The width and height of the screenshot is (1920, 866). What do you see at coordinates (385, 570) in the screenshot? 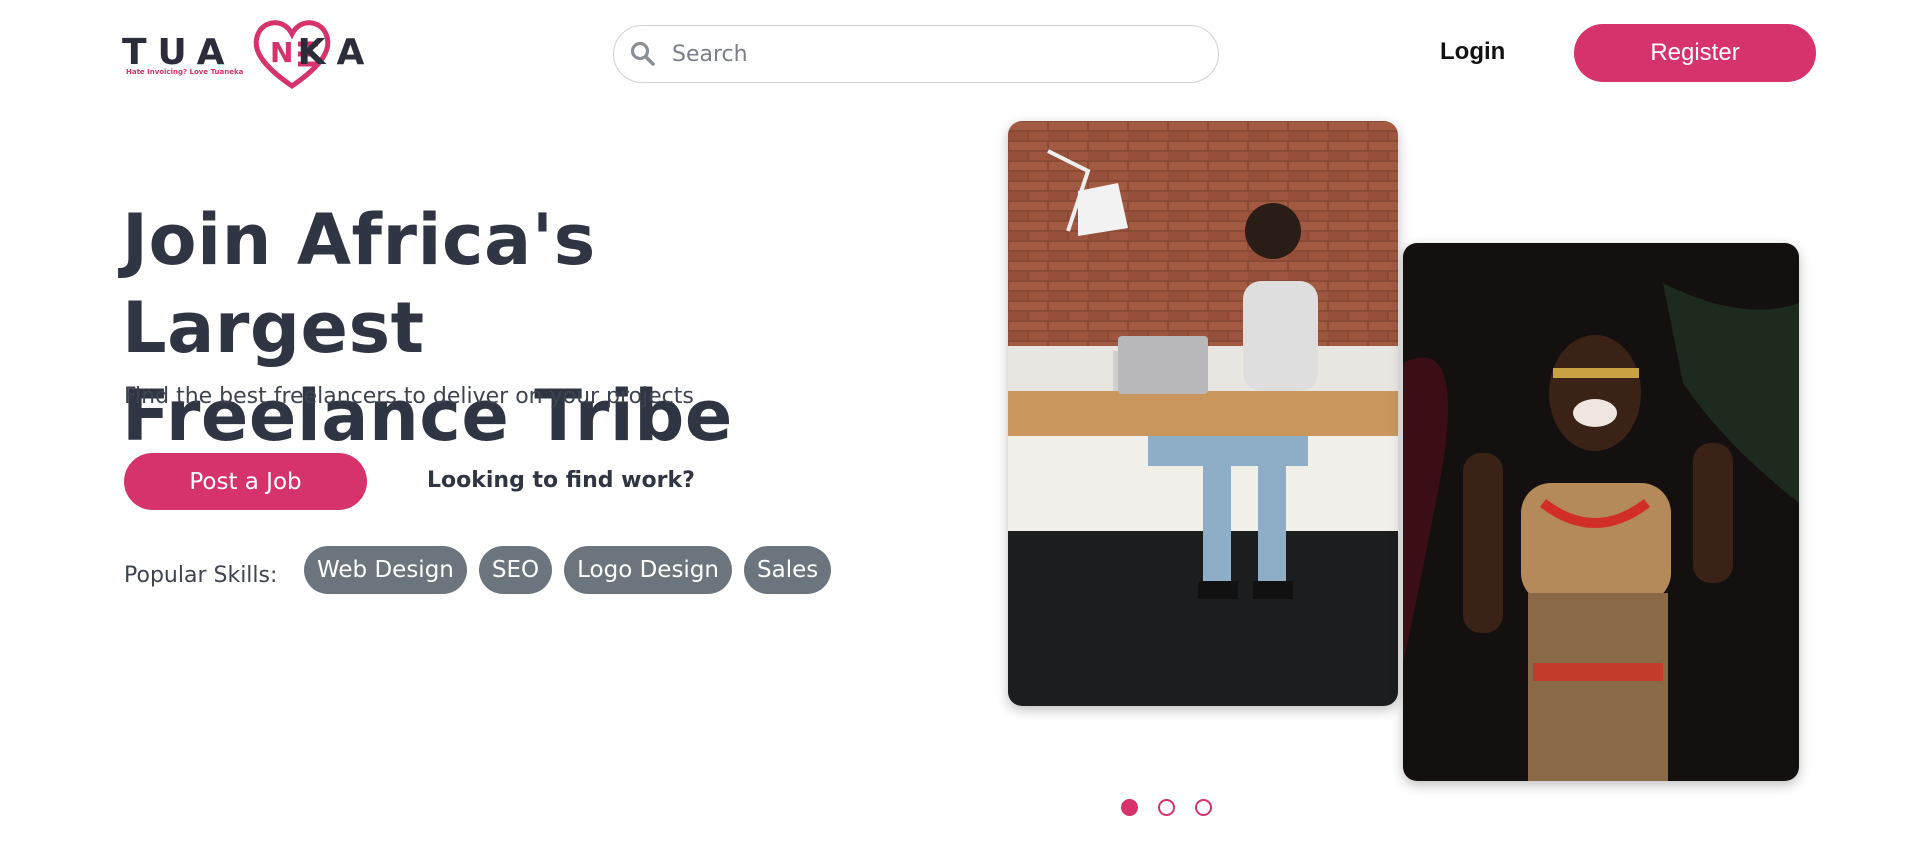
I see `skill-chip-web-design: Web Design` at bounding box center [385, 570].